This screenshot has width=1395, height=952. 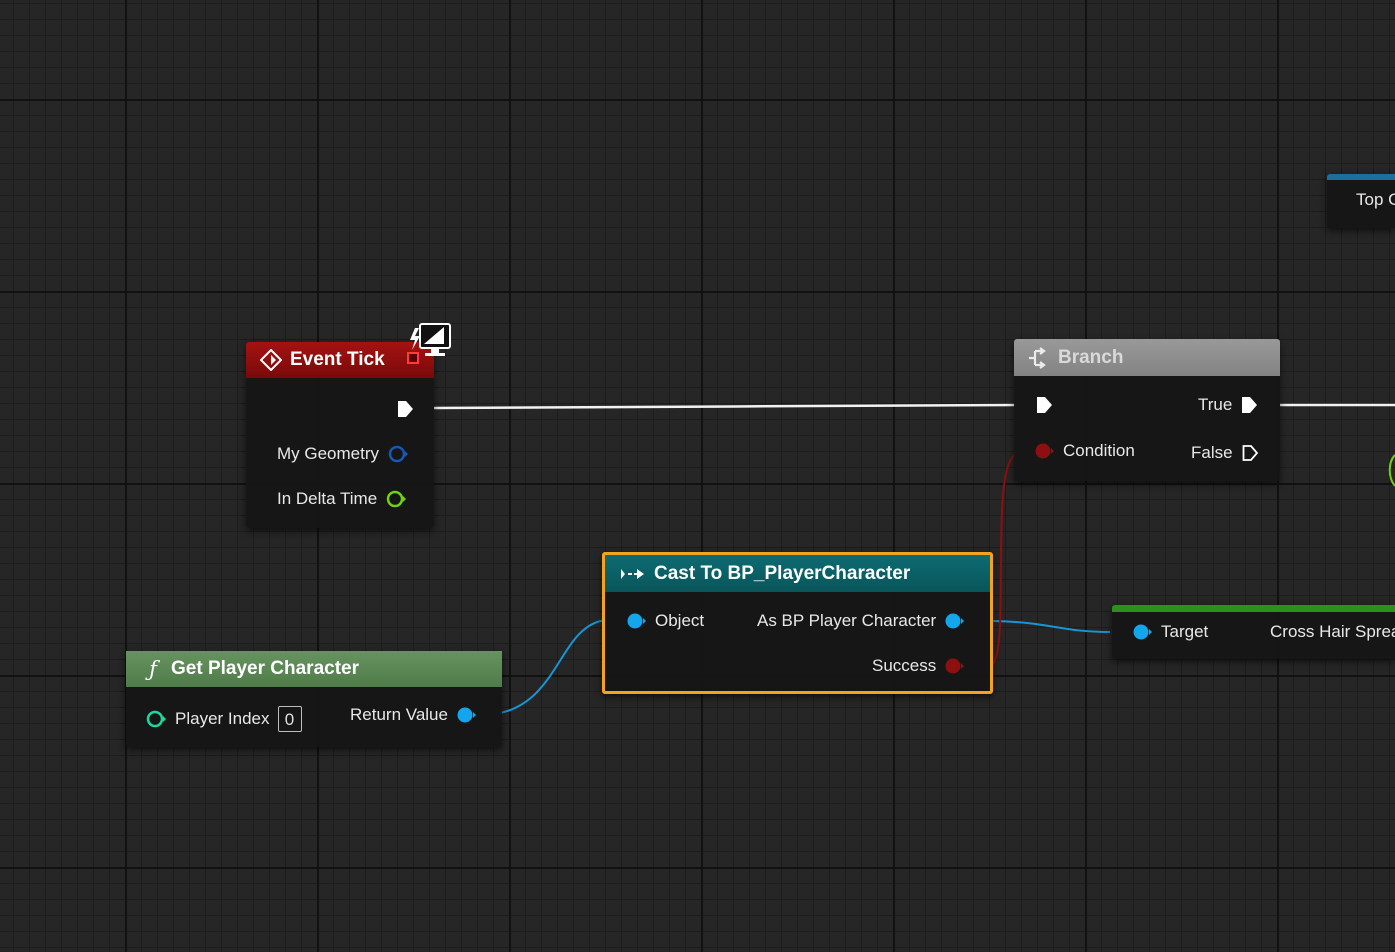 I want to click on false-pin-row: False, so click(x=1225, y=453).